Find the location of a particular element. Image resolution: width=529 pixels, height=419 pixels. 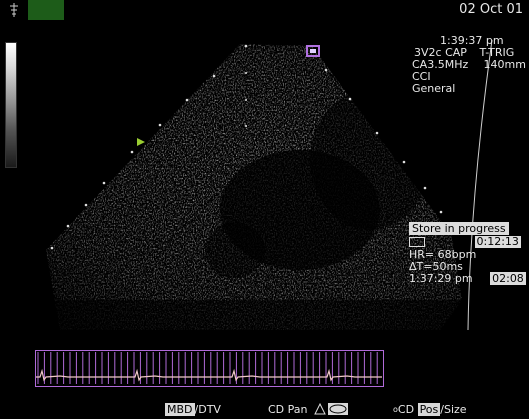

focus-marker-icon is located at coordinates (313, 49).